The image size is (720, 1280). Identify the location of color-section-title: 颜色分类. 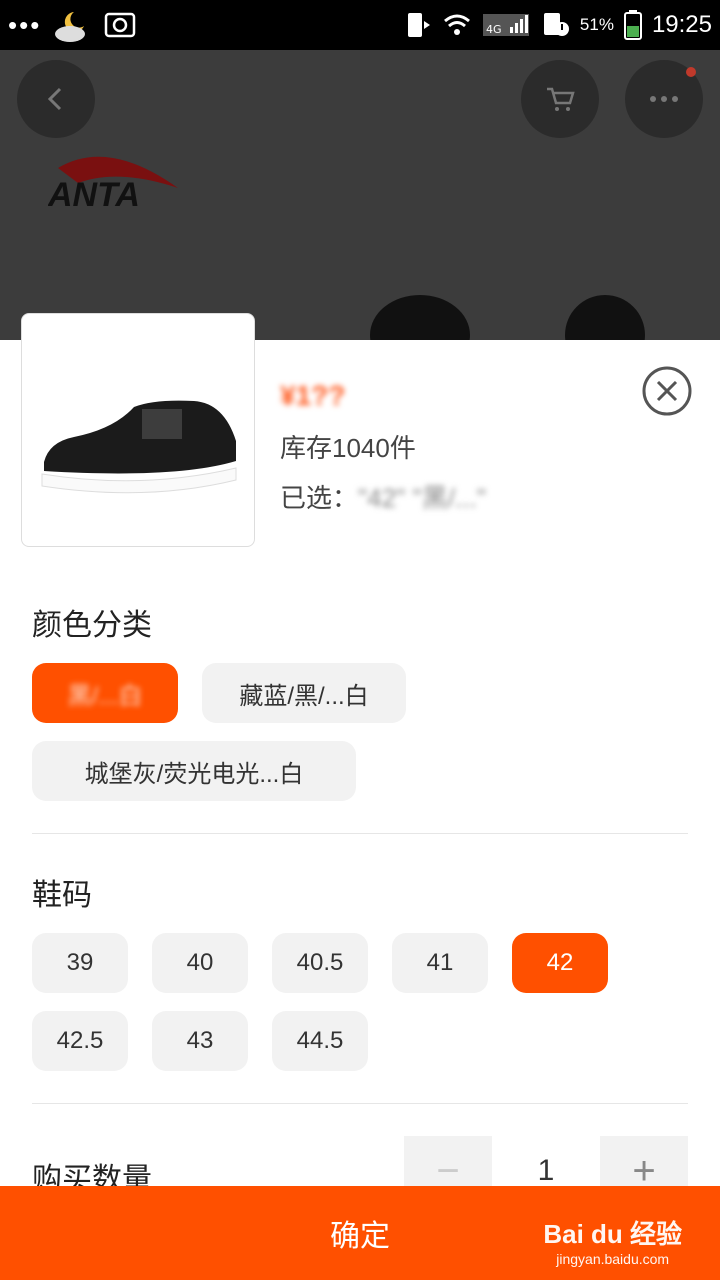
(92, 625).